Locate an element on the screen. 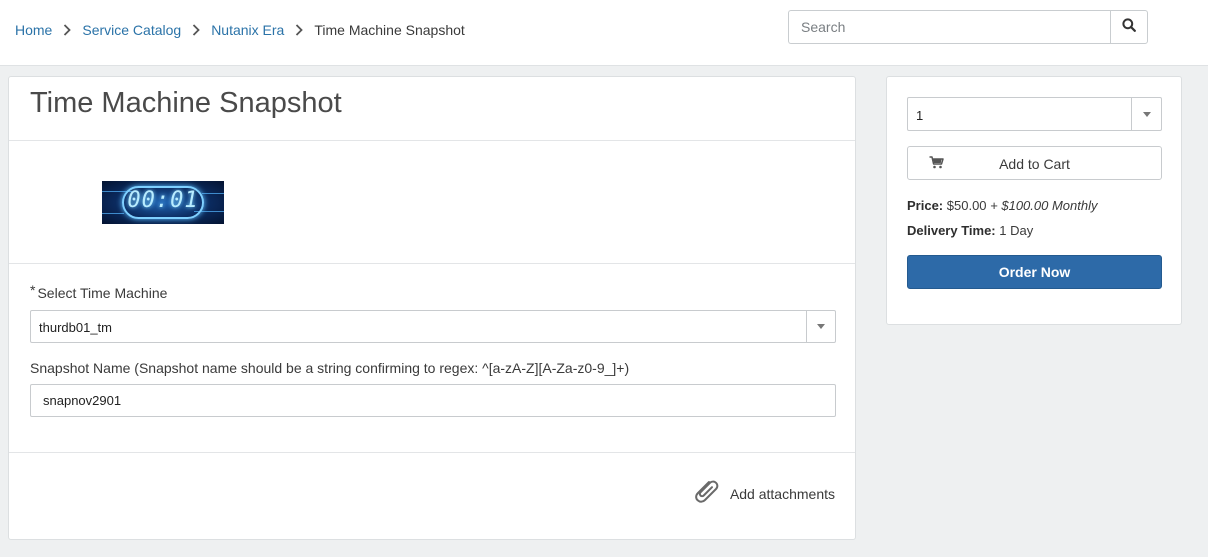  breadcrumb-service-catalog-link: Service Catalog is located at coordinates (131, 30).